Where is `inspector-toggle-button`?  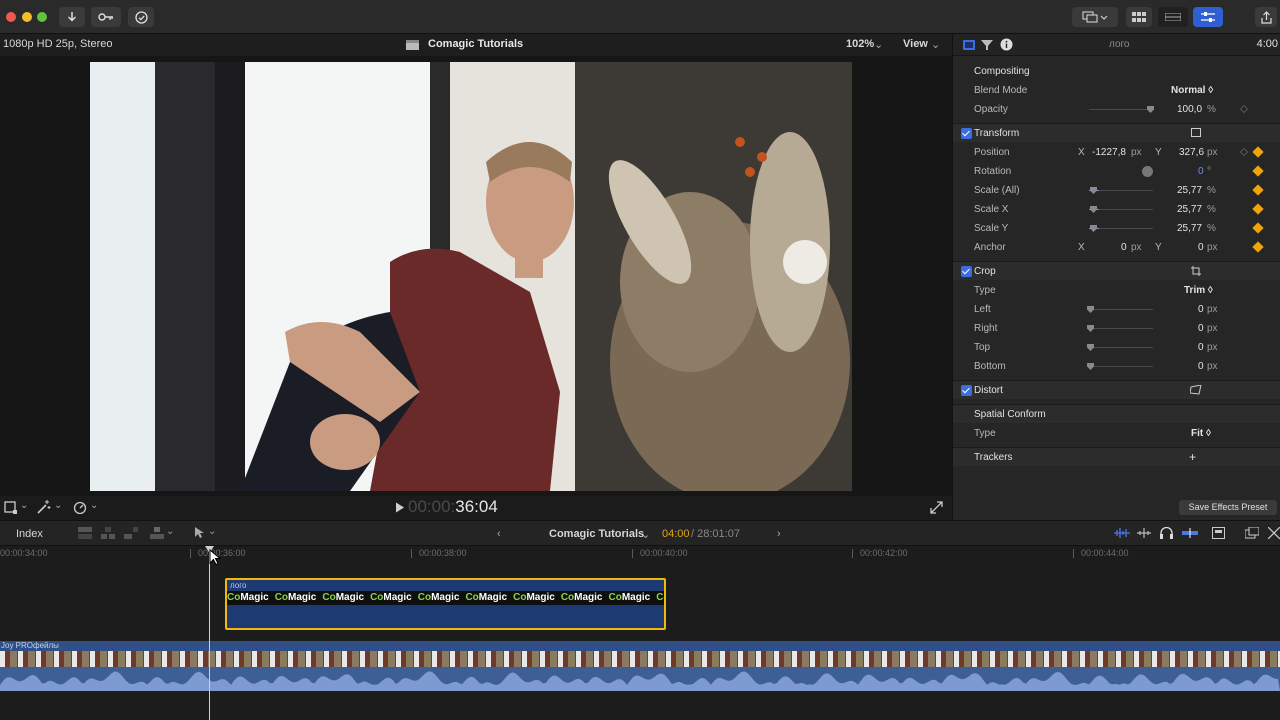 inspector-toggle-button is located at coordinates (1208, 17).